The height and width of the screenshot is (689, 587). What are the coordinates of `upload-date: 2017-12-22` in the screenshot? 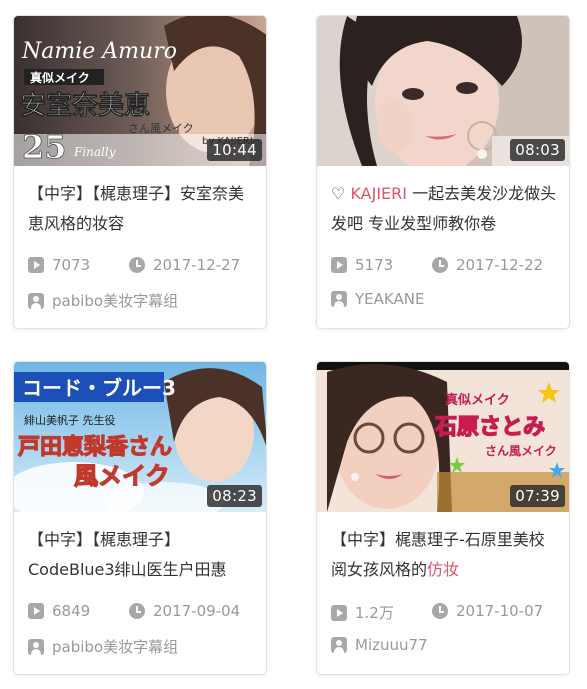 It's located at (487, 265).